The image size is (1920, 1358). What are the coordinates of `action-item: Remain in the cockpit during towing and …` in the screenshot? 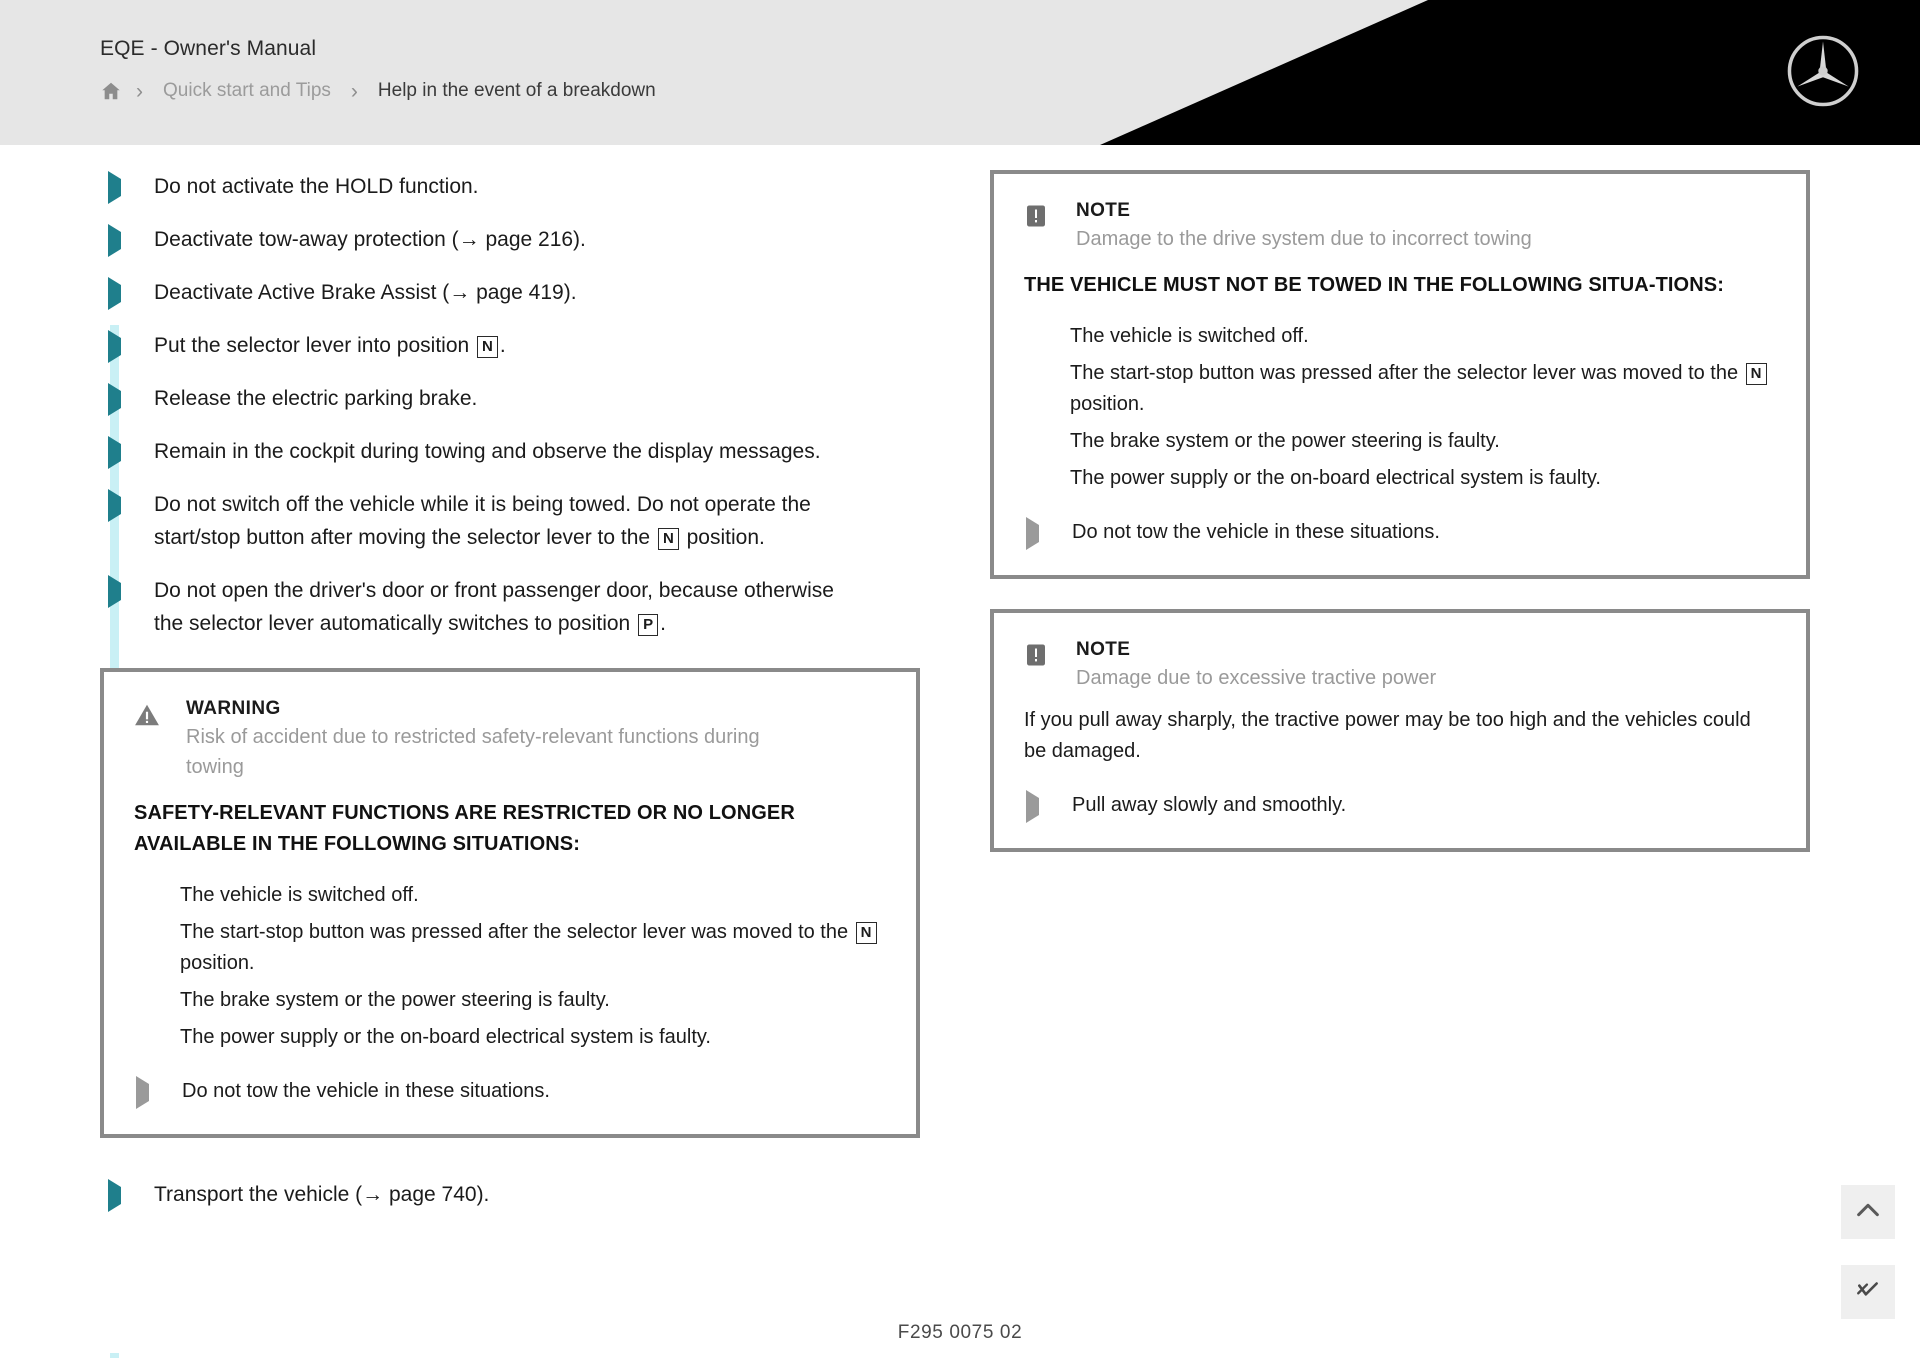 It's located at (510, 452).